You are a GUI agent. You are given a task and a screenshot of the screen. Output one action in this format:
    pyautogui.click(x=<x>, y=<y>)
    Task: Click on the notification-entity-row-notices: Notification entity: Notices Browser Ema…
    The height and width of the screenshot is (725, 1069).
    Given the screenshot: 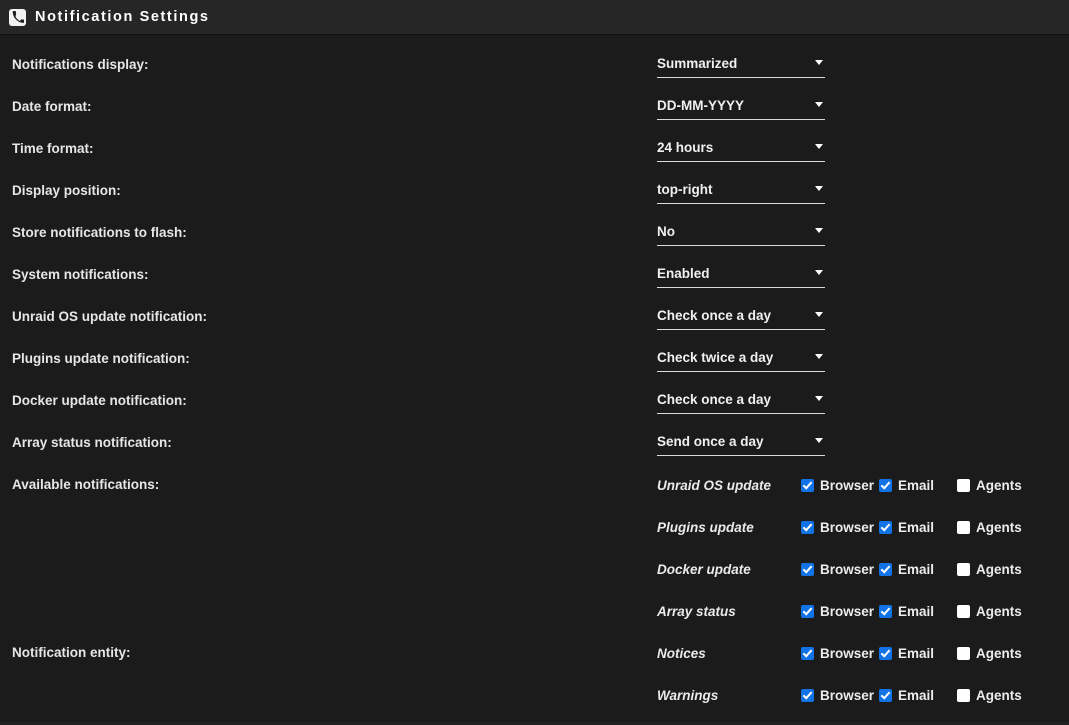 What is the action you would take?
    pyautogui.click(x=534, y=653)
    